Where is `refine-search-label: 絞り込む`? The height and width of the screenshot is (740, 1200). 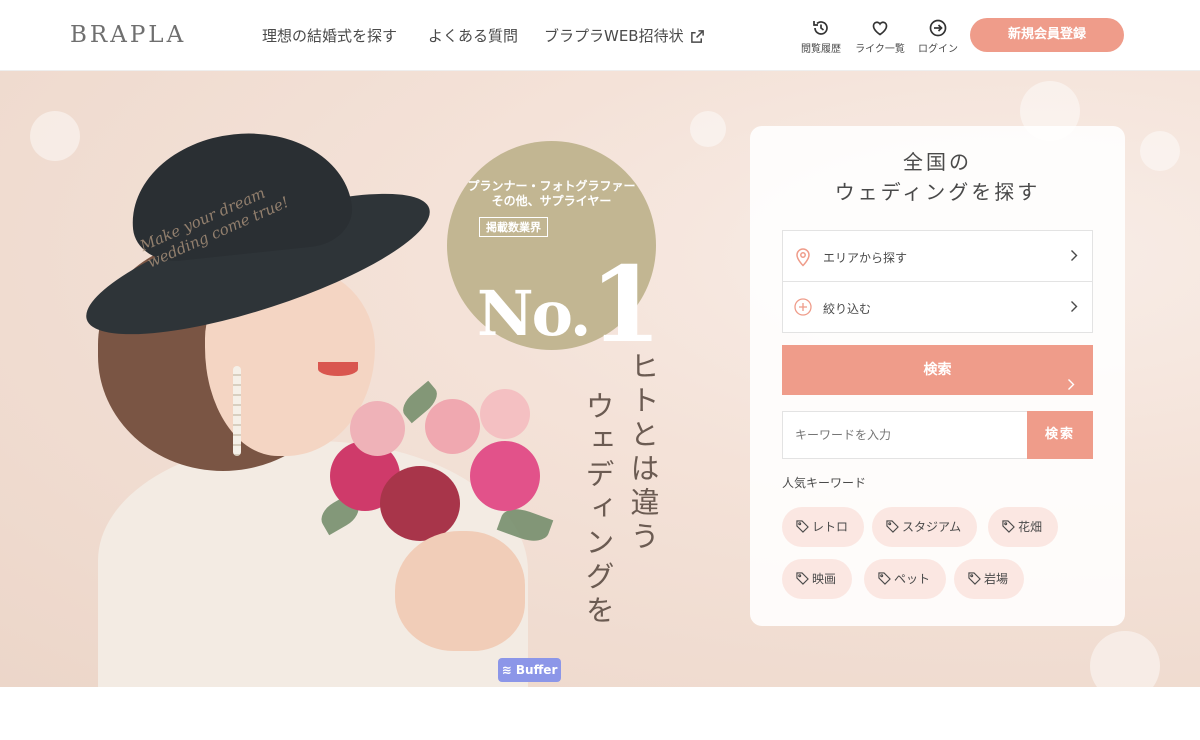
refine-search-label: 絞り込む is located at coordinates (847, 309).